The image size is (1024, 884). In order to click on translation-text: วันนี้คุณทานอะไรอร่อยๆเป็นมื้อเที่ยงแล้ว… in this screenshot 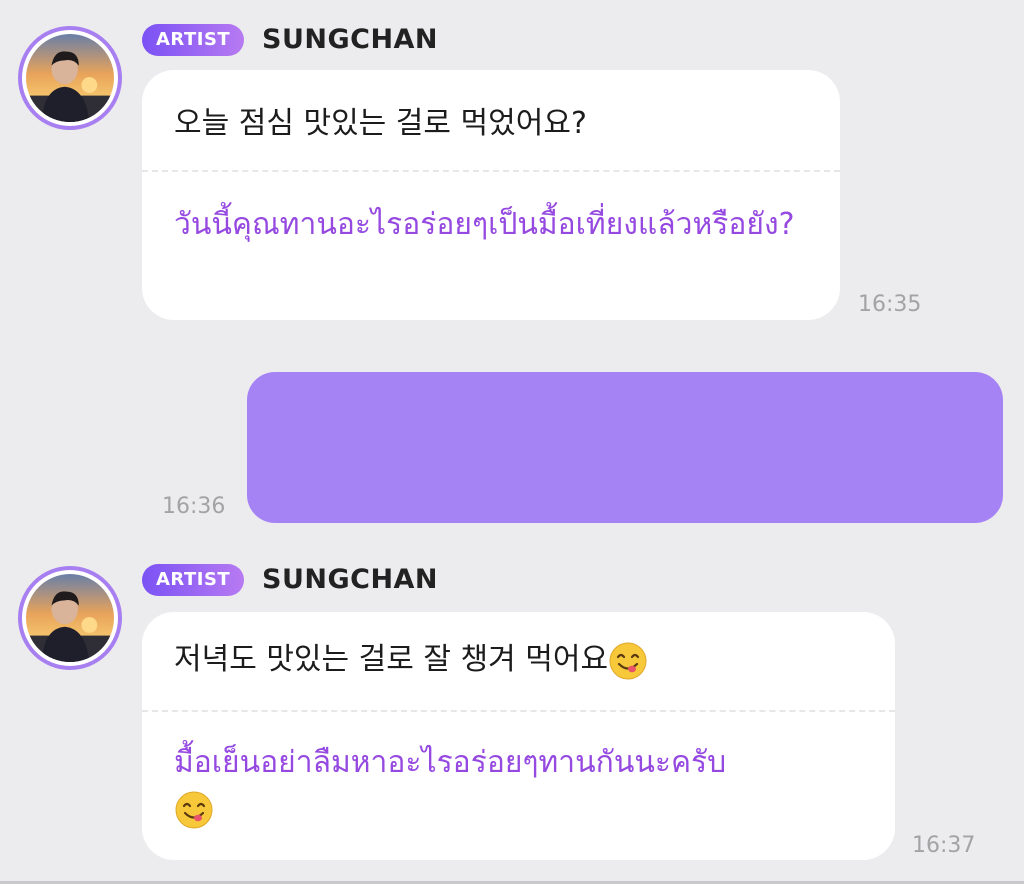, I will do `click(484, 224)`.